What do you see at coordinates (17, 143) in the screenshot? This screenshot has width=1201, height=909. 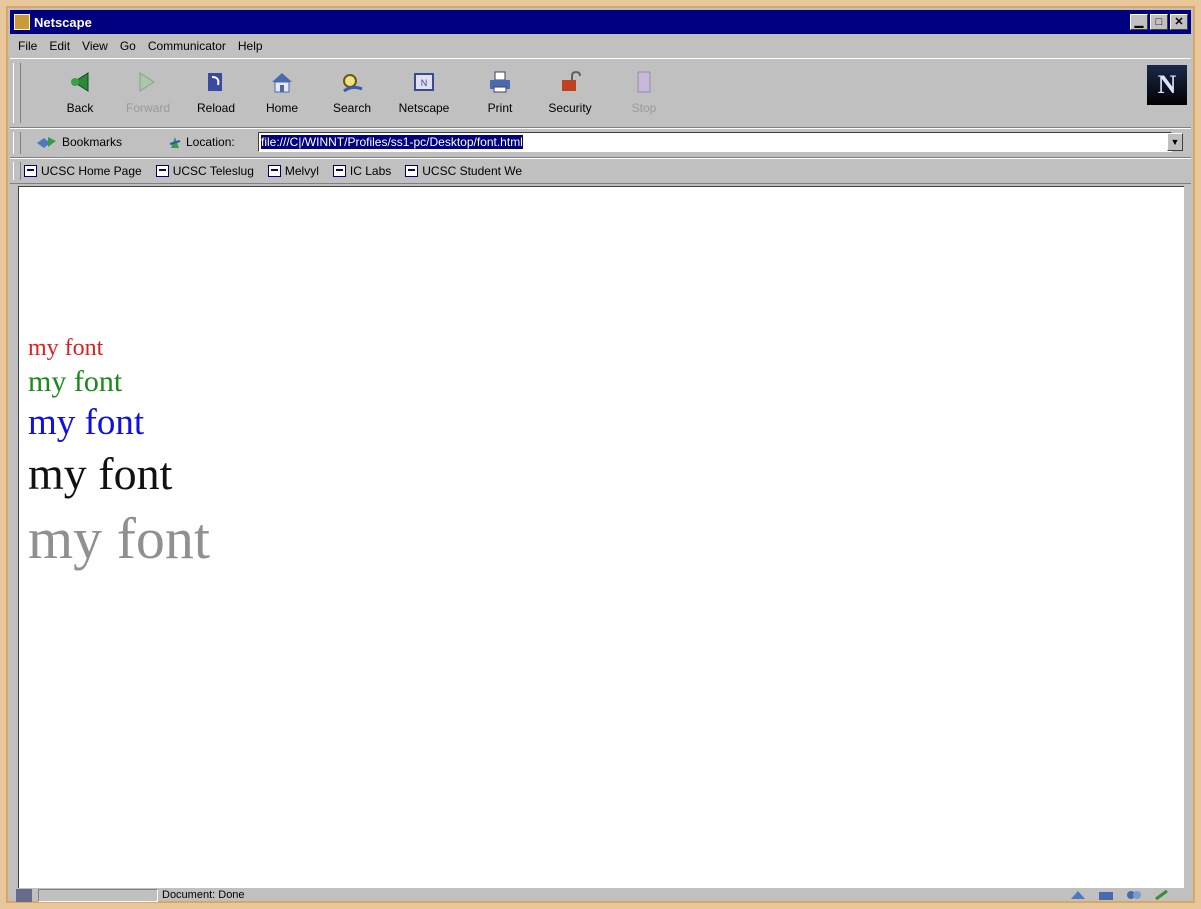 I see `location-grip` at bounding box center [17, 143].